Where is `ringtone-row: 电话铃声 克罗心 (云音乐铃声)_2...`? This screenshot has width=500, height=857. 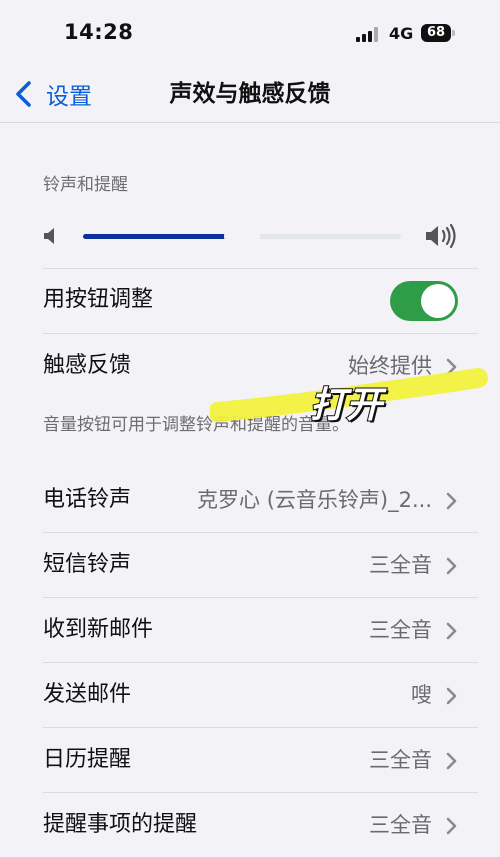
ringtone-row: 电话铃声 克罗心 (云音乐铃声)_2... is located at coordinates (250, 500).